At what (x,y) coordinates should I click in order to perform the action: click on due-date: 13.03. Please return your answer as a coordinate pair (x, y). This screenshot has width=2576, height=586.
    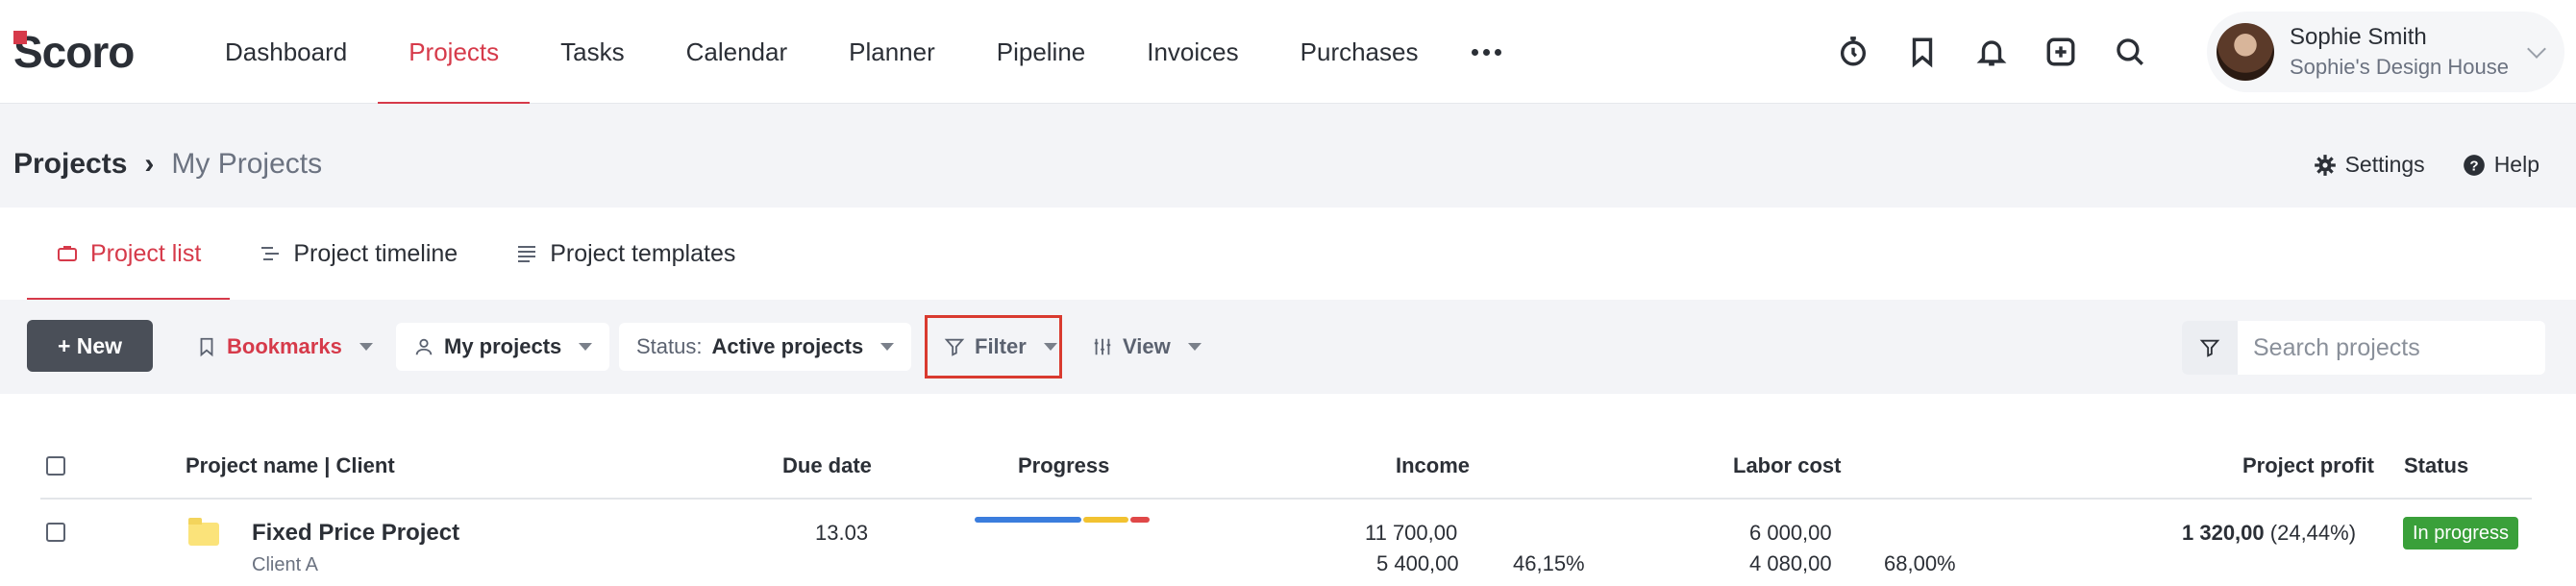
    Looking at the image, I should click on (842, 533).